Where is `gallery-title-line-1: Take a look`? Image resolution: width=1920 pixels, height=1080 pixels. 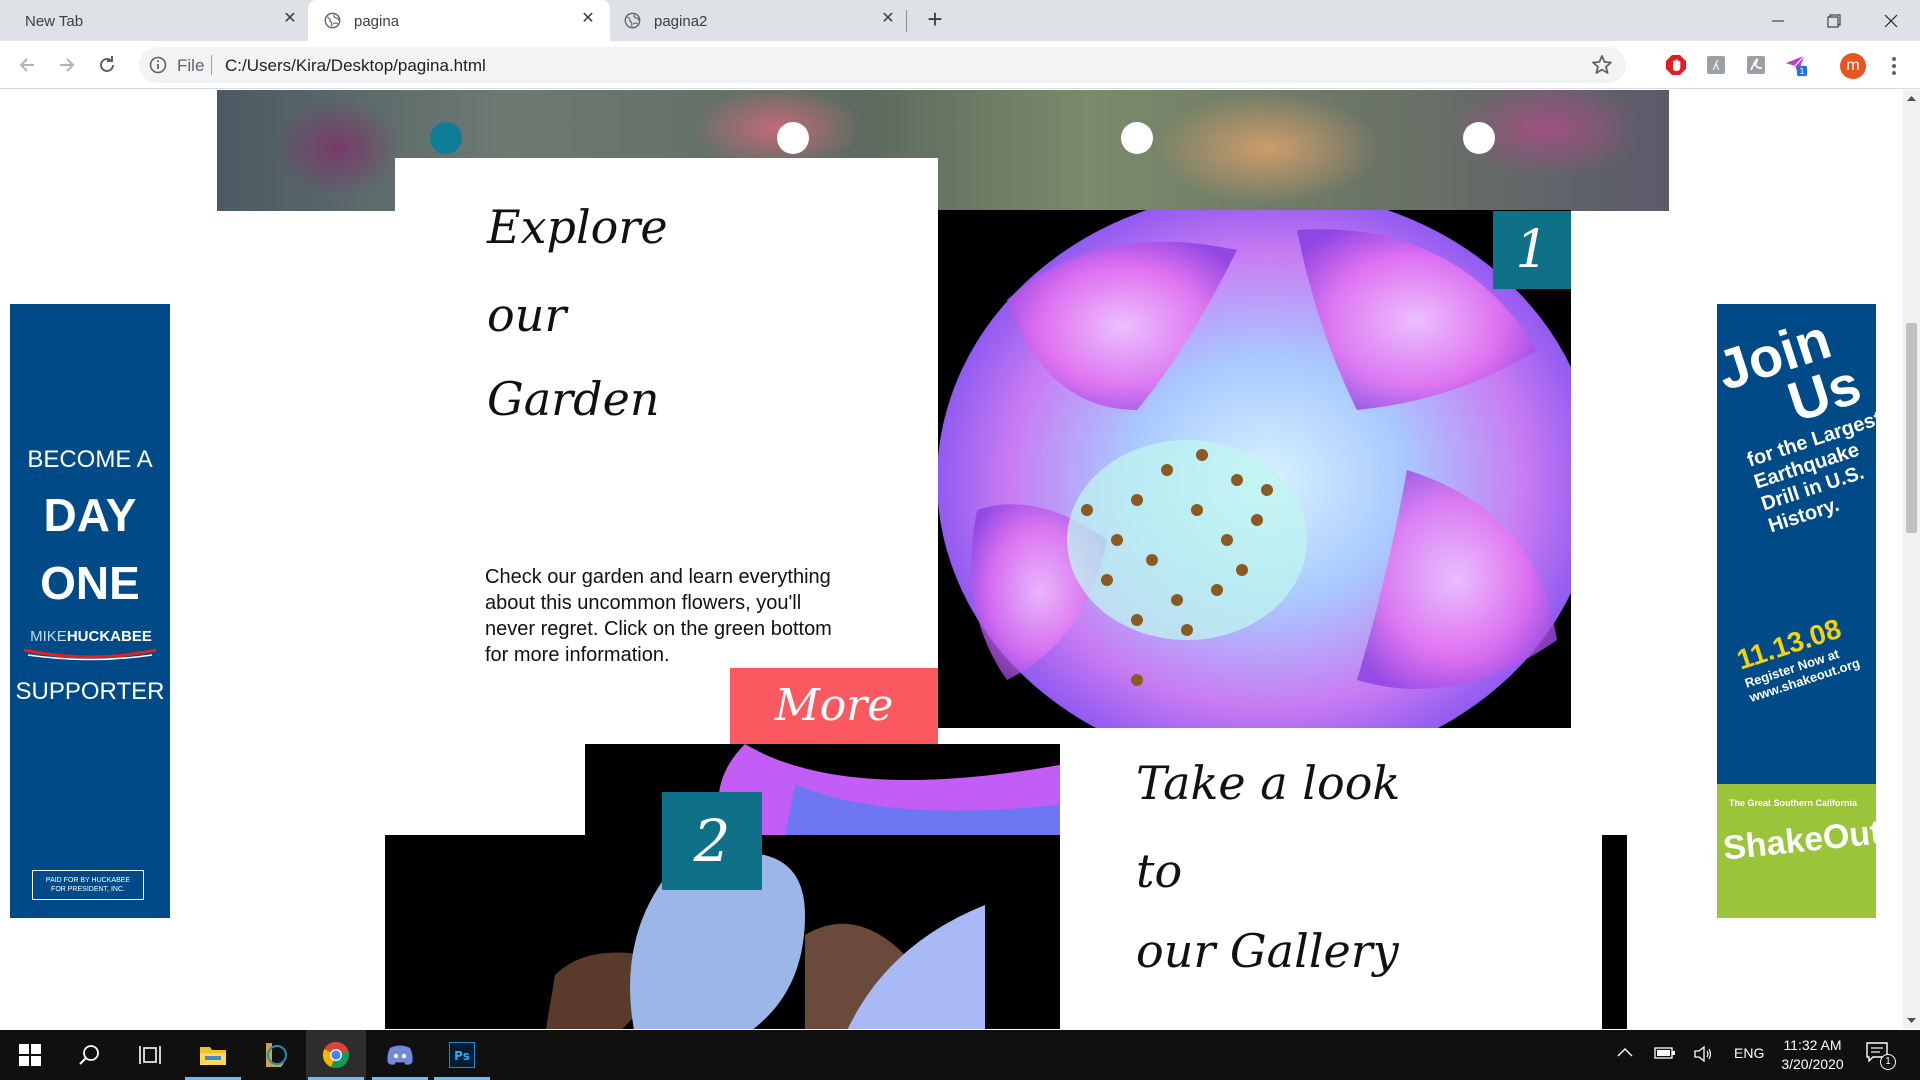 gallery-title-line-1: Take a look is located at coordinates (1268, 783).